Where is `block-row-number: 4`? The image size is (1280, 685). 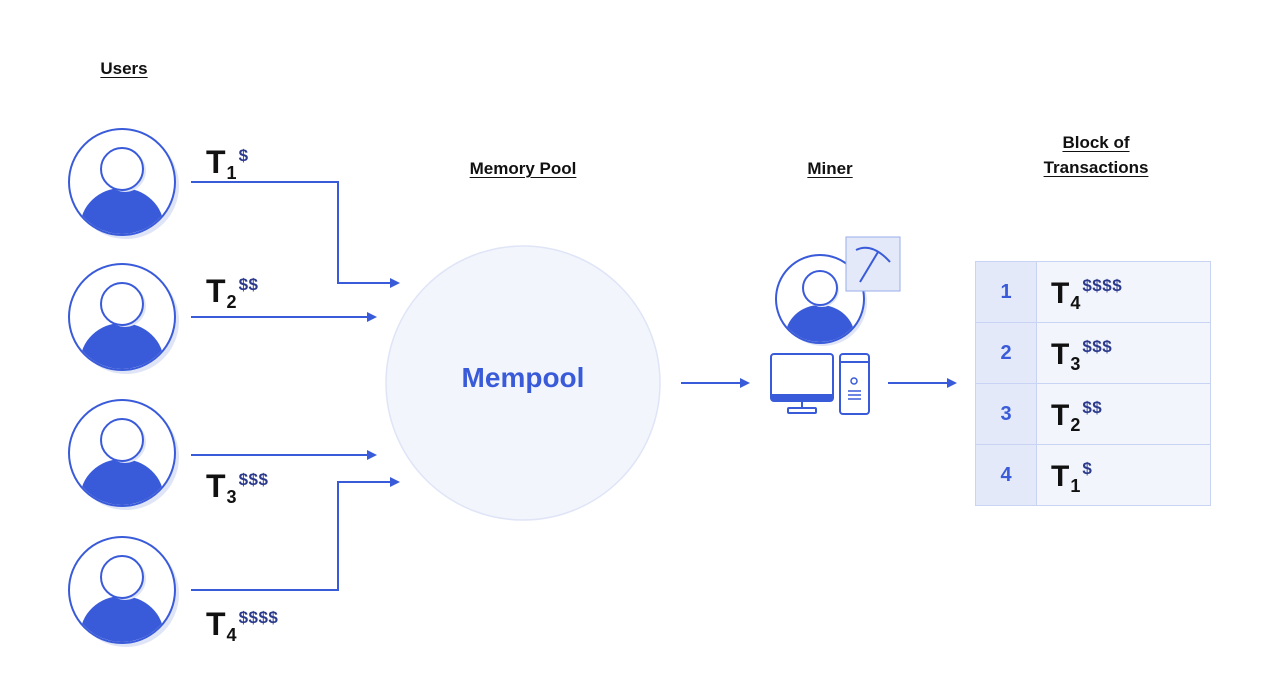 block-row-number: 4 is located at coordinates (1006, 475).